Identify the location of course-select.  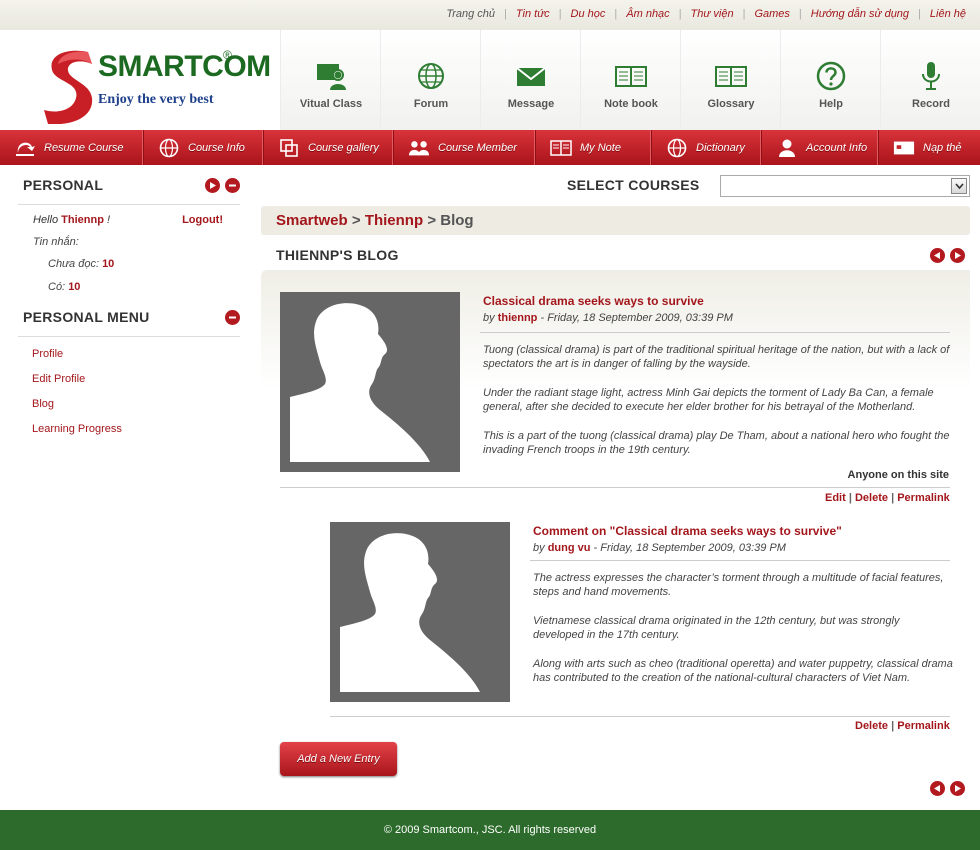
(845, 186).